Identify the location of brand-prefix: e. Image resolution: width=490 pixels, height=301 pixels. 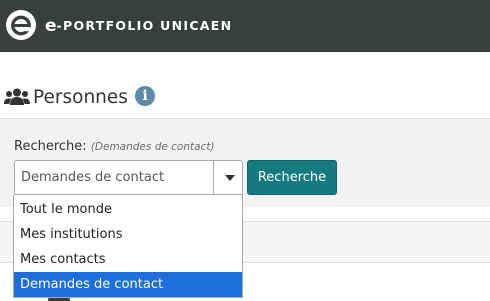
(51, 26).